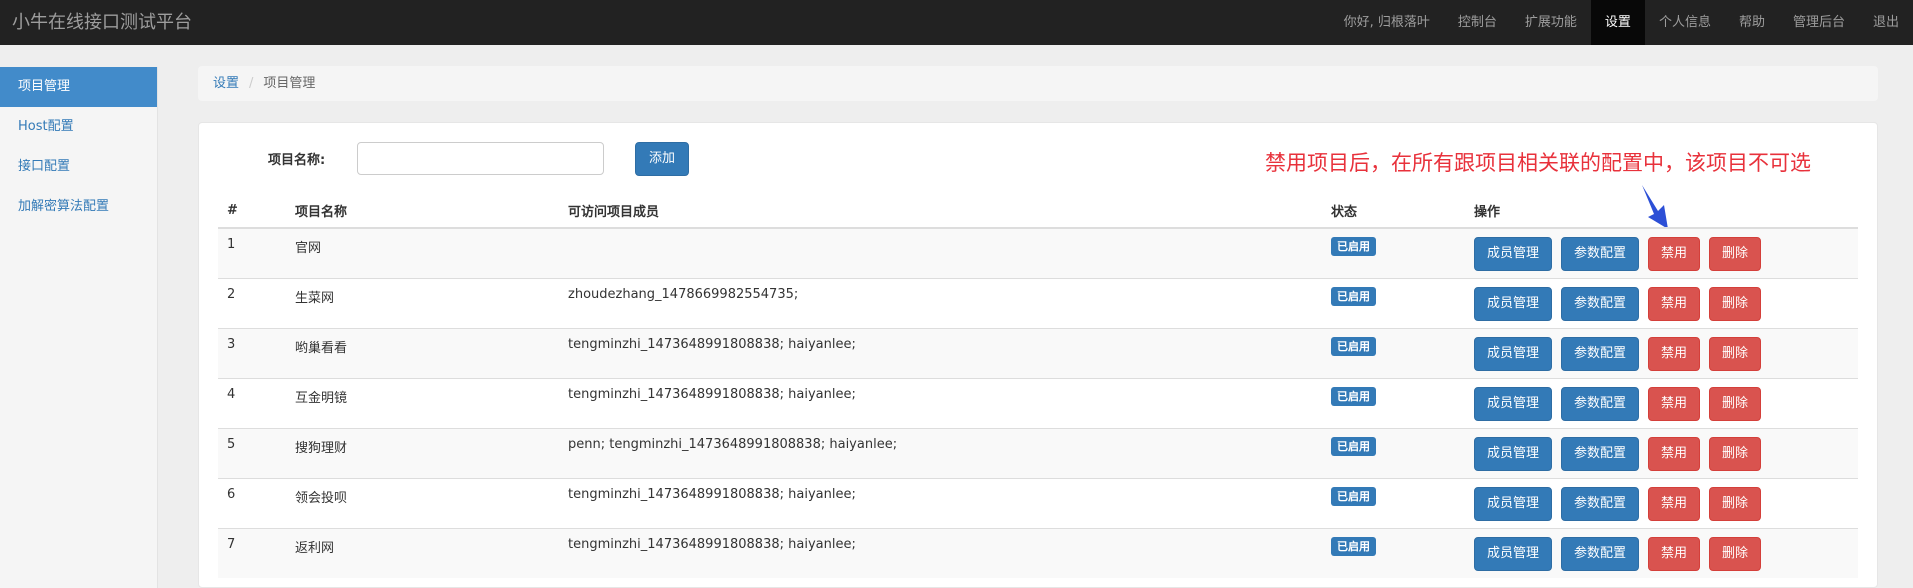 The width and height of the screenshot is (1913, 588). I want to click on nav-item-logout: 退出, so click(1886, 22).